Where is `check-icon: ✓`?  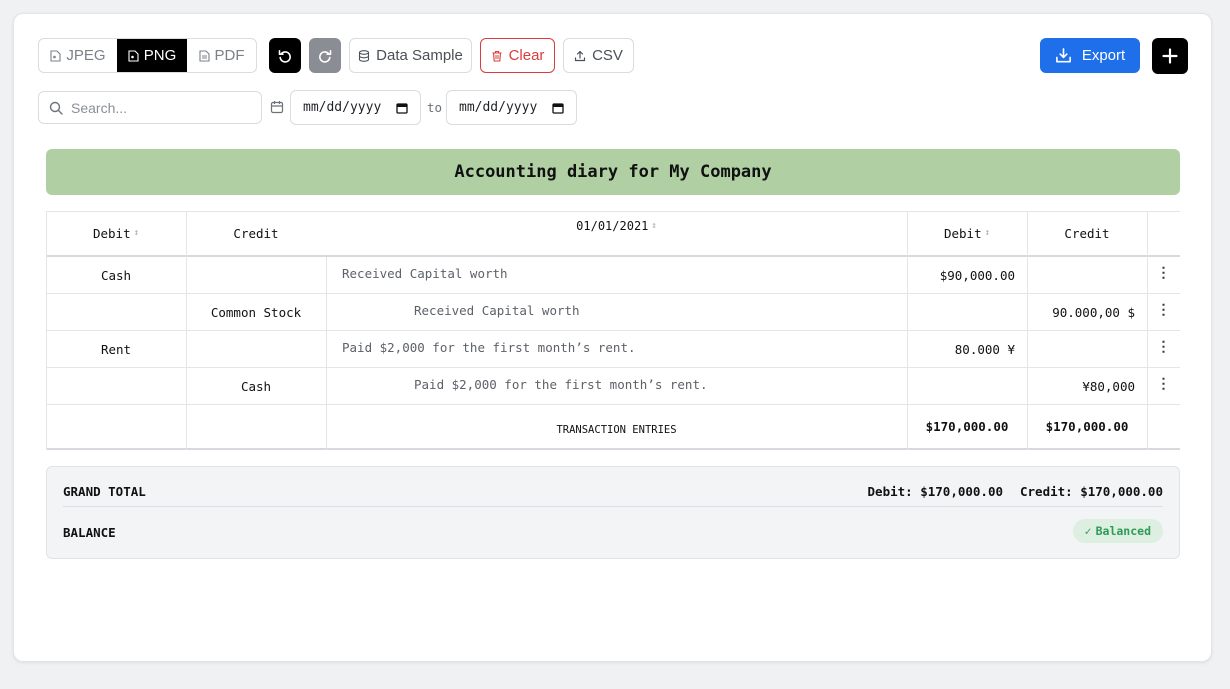
check-icon: ✓ is located at coordinates (1088, 531).